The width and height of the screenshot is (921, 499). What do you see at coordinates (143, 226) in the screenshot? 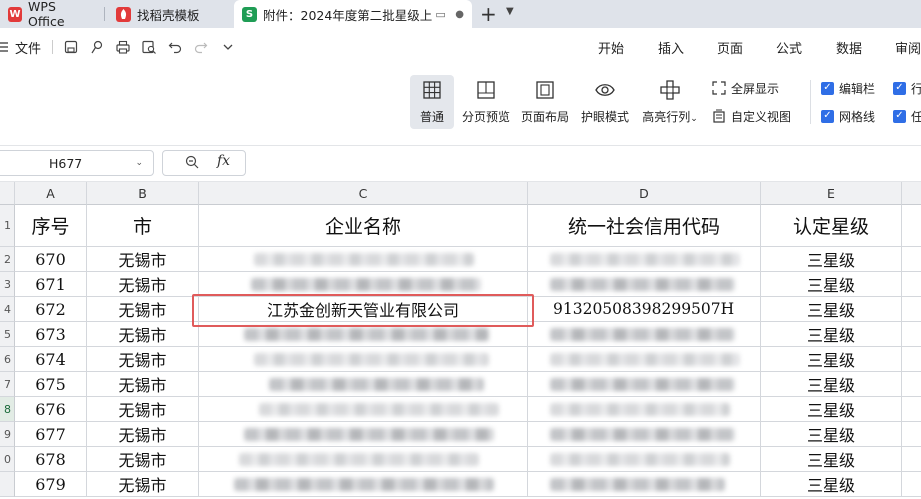
I see `header-cell-city: 市` at bounding box center [143, 226].